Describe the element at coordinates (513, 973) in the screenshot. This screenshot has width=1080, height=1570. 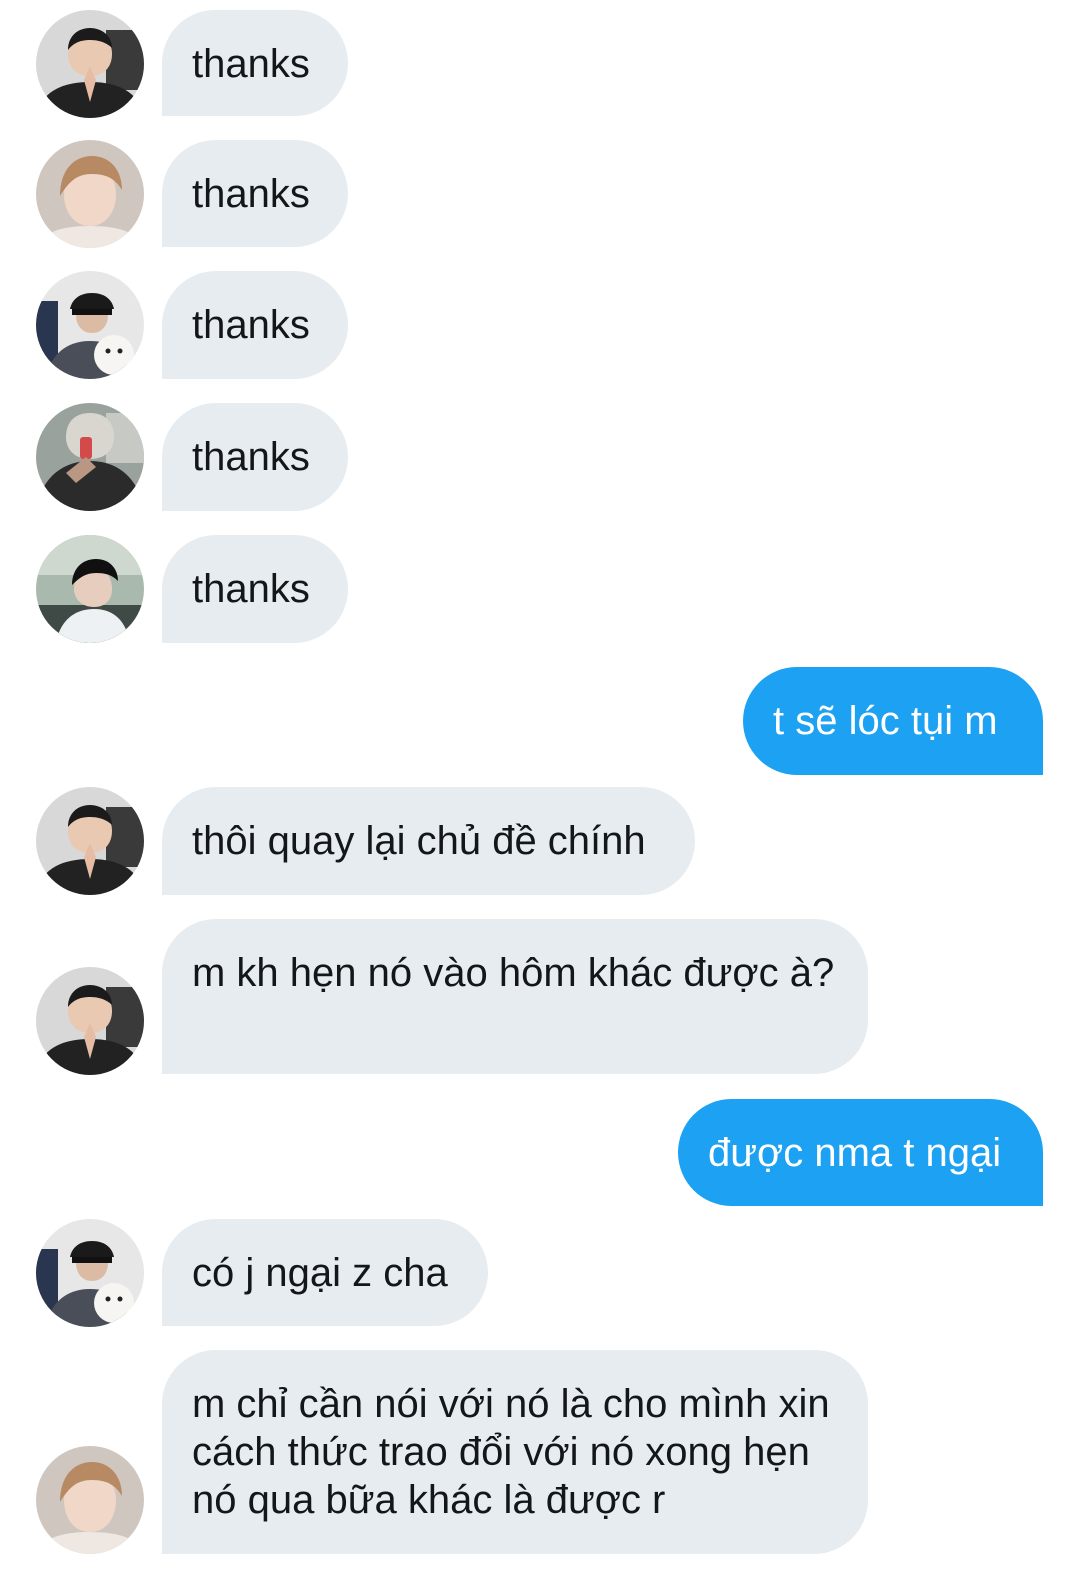
I see `message-text: m kh hẹn nó vào hôm khác được à?` at that location.